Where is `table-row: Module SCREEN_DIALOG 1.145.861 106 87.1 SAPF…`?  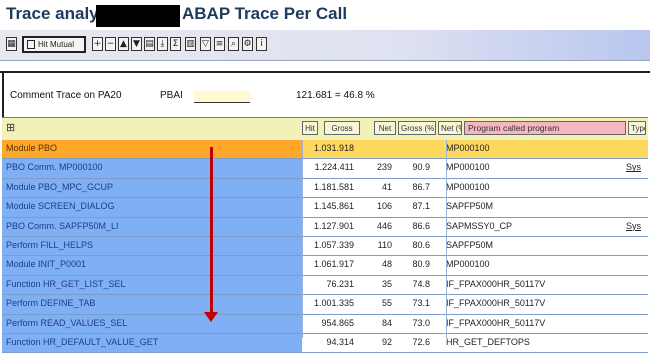 table-row: Module SCREEN_DIALOG 1.145.861 106 87.1 SAPF… is located at coordinates (325, 208).